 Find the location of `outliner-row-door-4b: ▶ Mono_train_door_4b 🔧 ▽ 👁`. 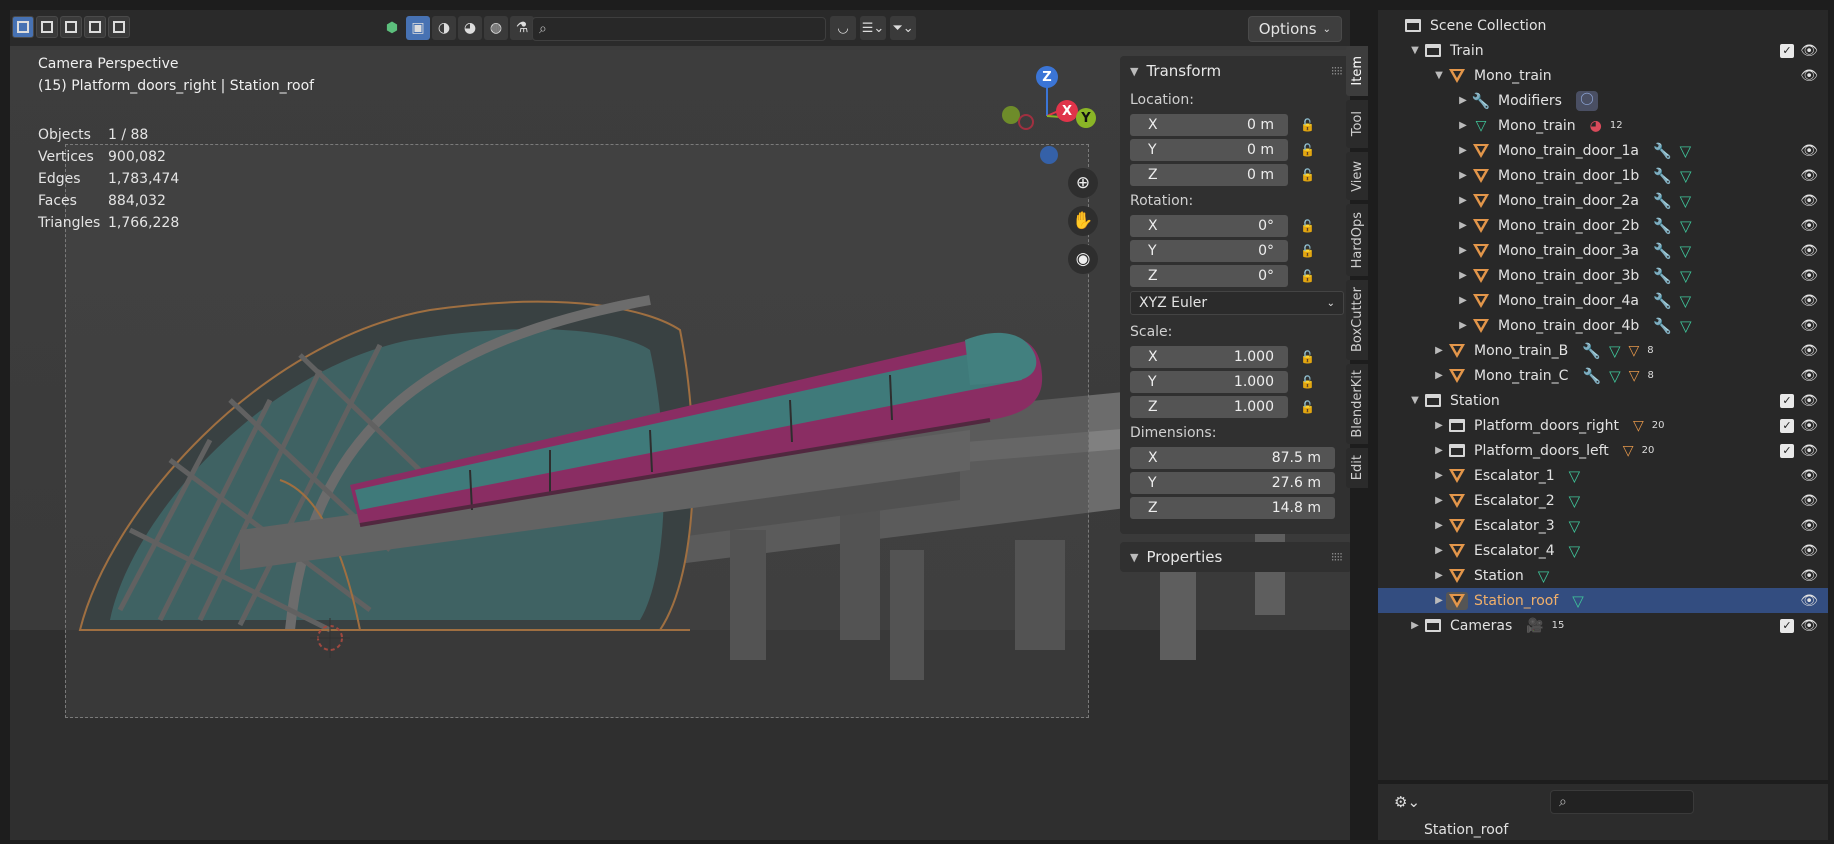

outliner-row-door-4b: ▶ Mono_train_door_4b 🔧 ▽ 👁 is located at coordinates (1603, 325).